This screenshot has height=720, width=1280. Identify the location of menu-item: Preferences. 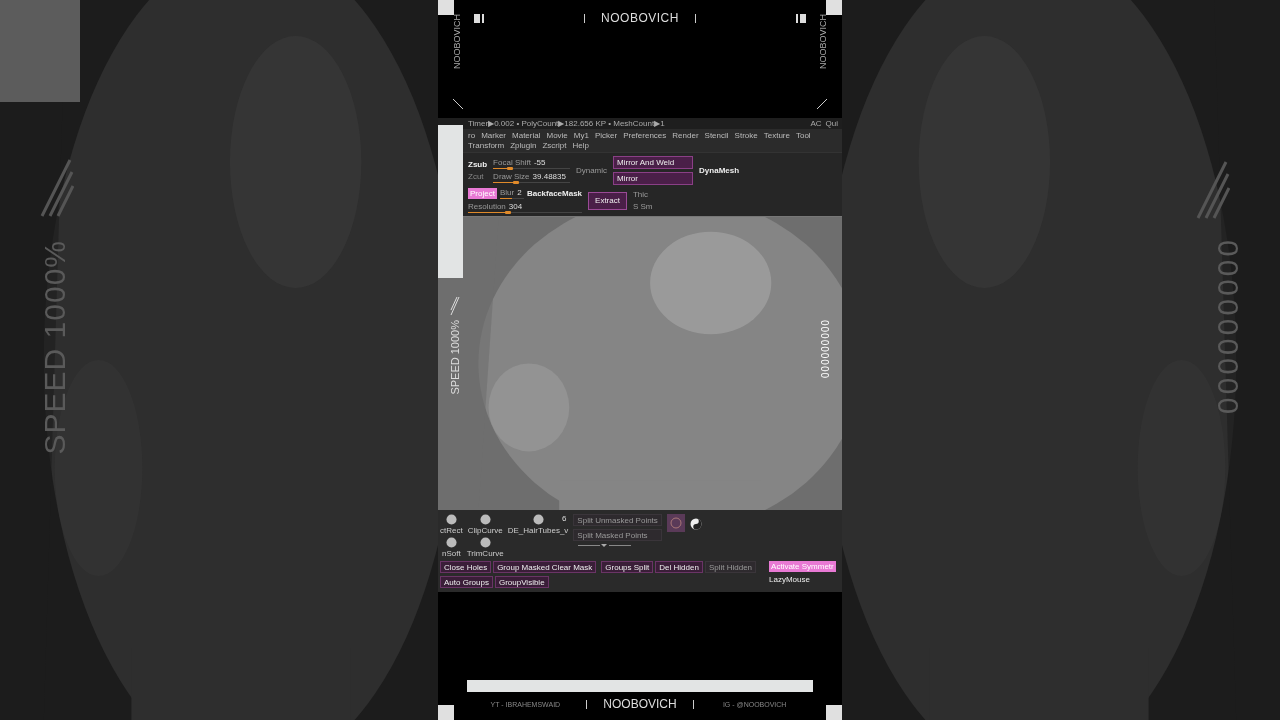
(645, 135).